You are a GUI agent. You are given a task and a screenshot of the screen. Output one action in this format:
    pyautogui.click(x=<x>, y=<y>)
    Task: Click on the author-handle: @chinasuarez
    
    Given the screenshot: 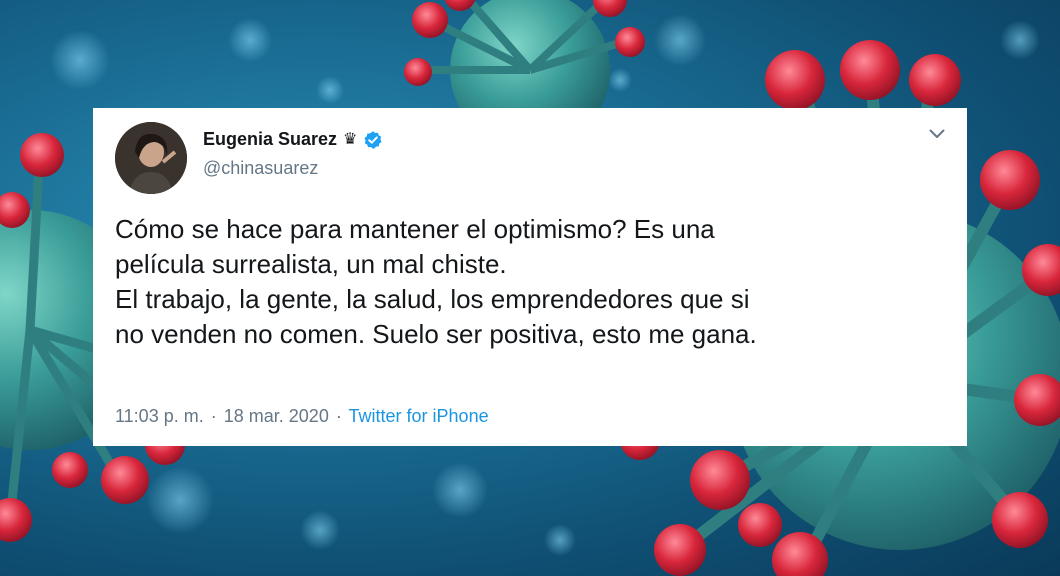 What is the action you would take?
    pyautogui.click(x=260, y=168)
    